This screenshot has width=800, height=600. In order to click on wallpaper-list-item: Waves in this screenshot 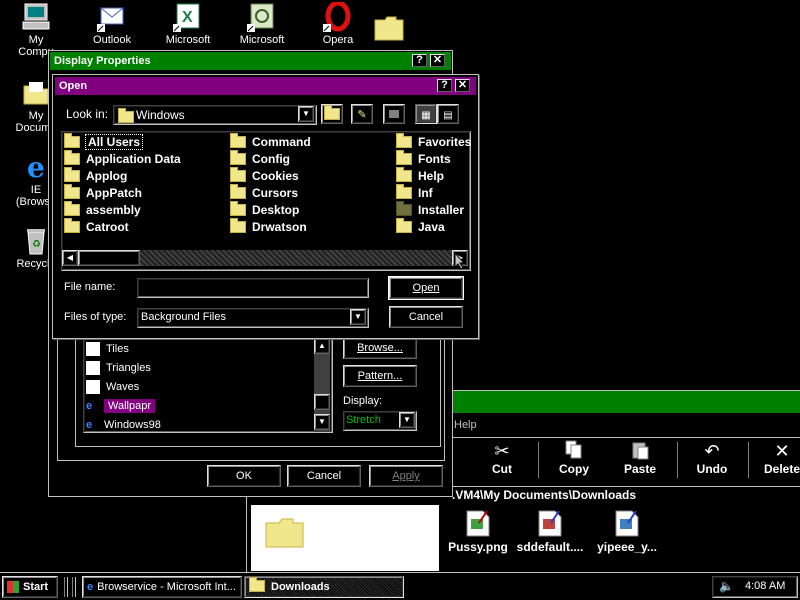, I will do `click(112, 387)`.